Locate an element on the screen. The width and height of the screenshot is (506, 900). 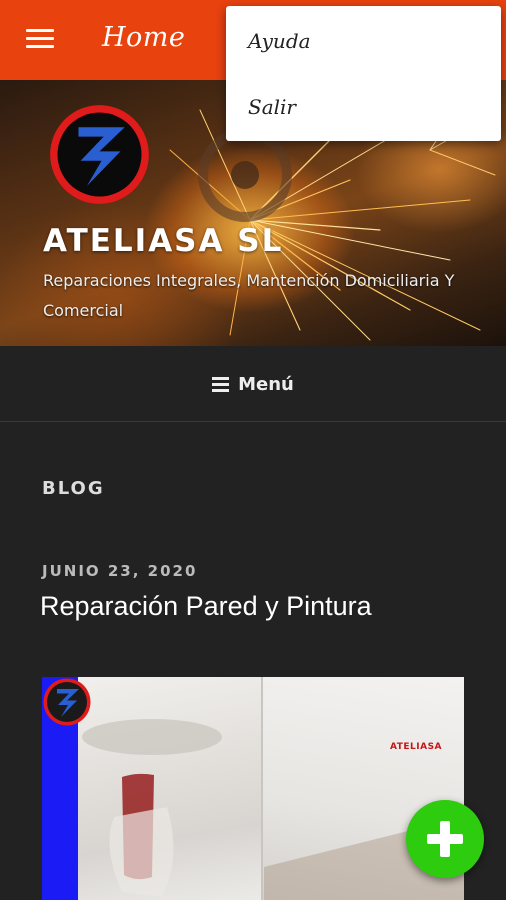
menu-item-salir: Salir is located at coordinates (363, 107).